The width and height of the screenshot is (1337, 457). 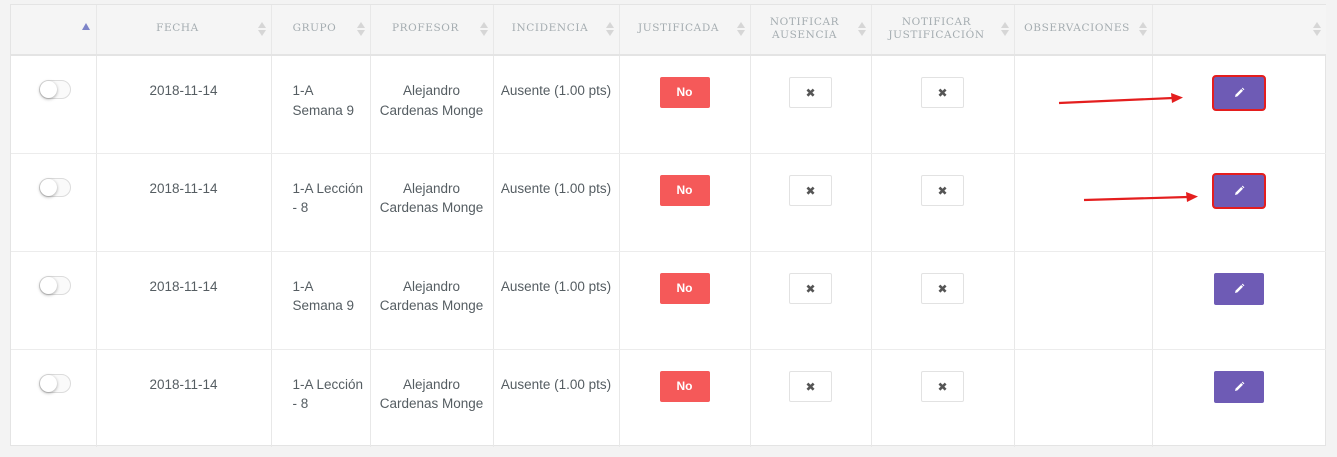 I want to click on header-label: Fecha, so click(x=177, y=28).